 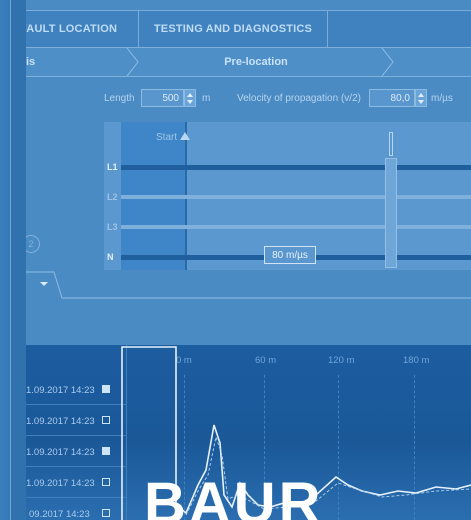 I want to click on step-analysis: is, so click(x=30, y=62).